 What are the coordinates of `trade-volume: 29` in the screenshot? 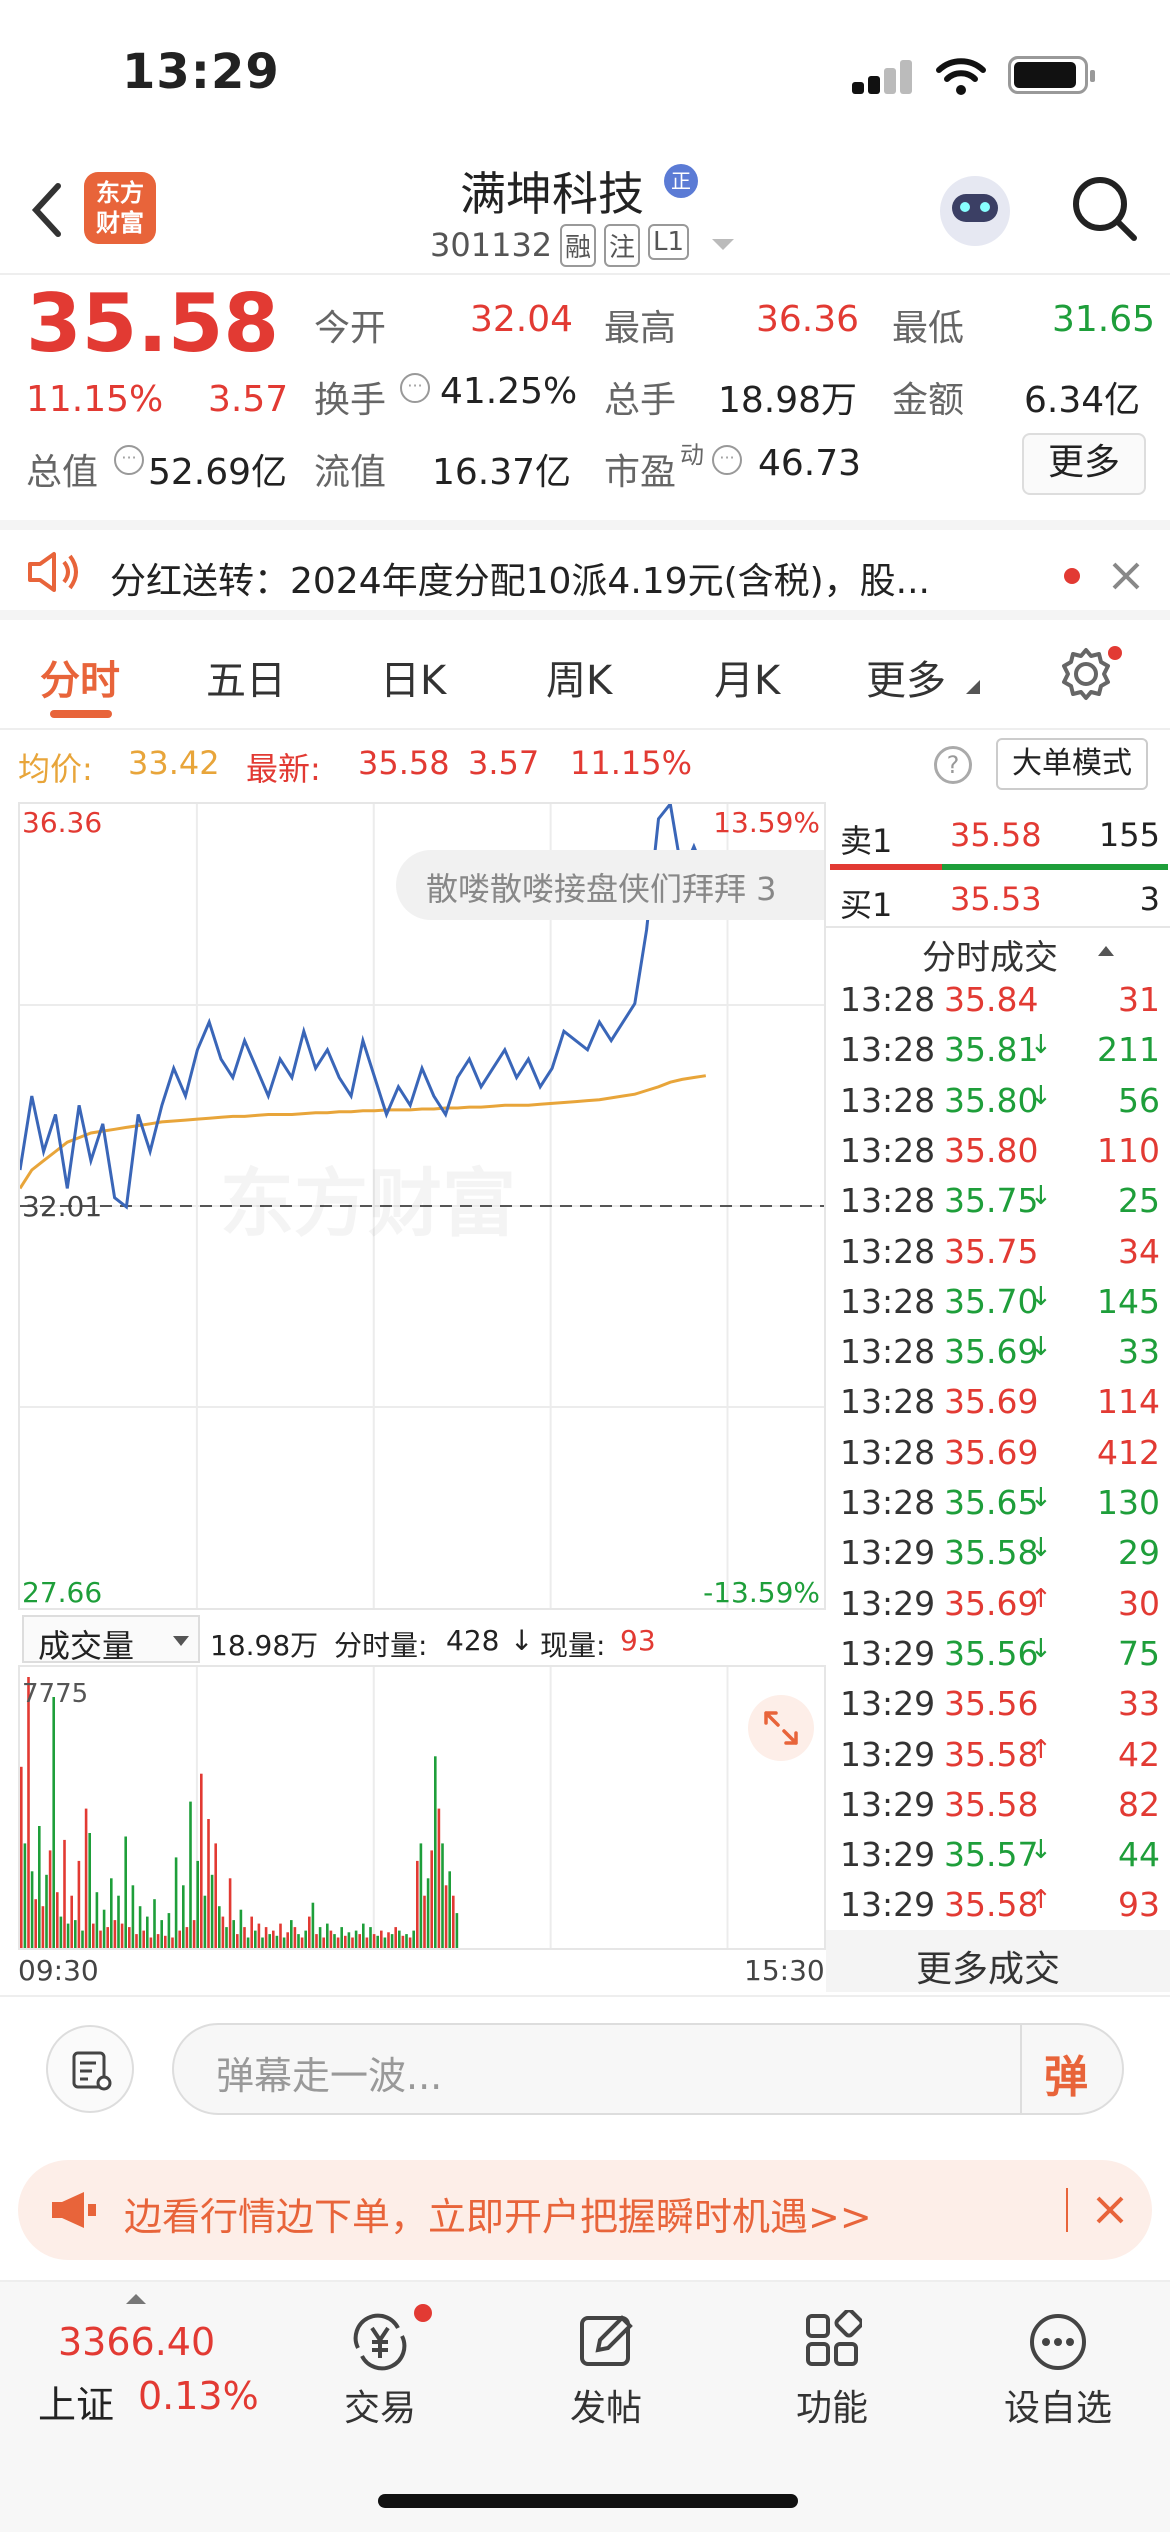 It's located at (1139, 1553).